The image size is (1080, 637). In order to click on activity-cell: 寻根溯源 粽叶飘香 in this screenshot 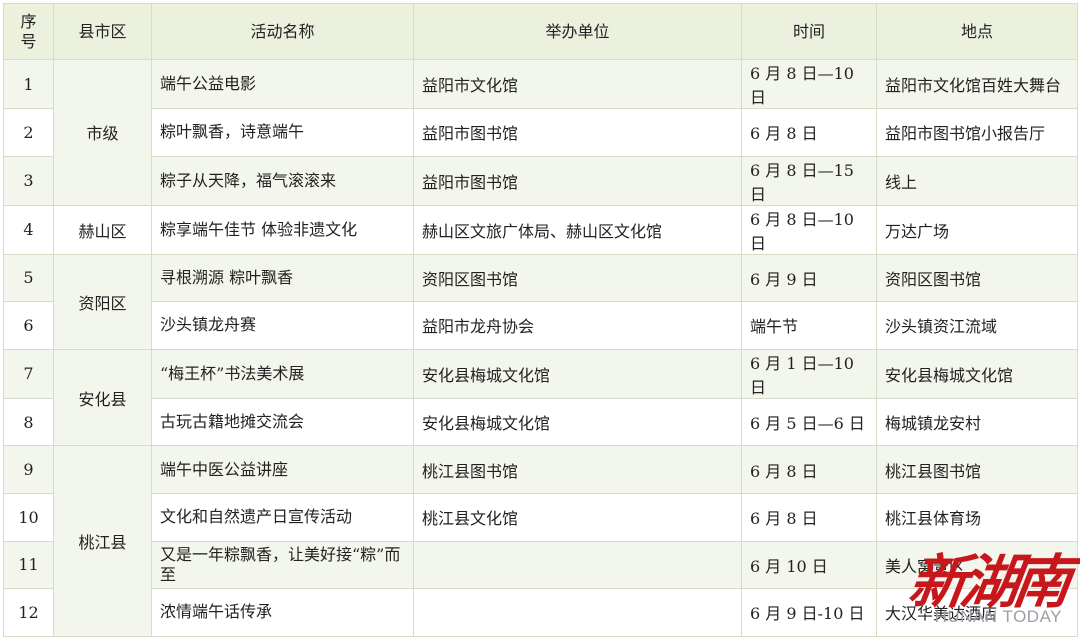, I will do `click(282, 278)`.